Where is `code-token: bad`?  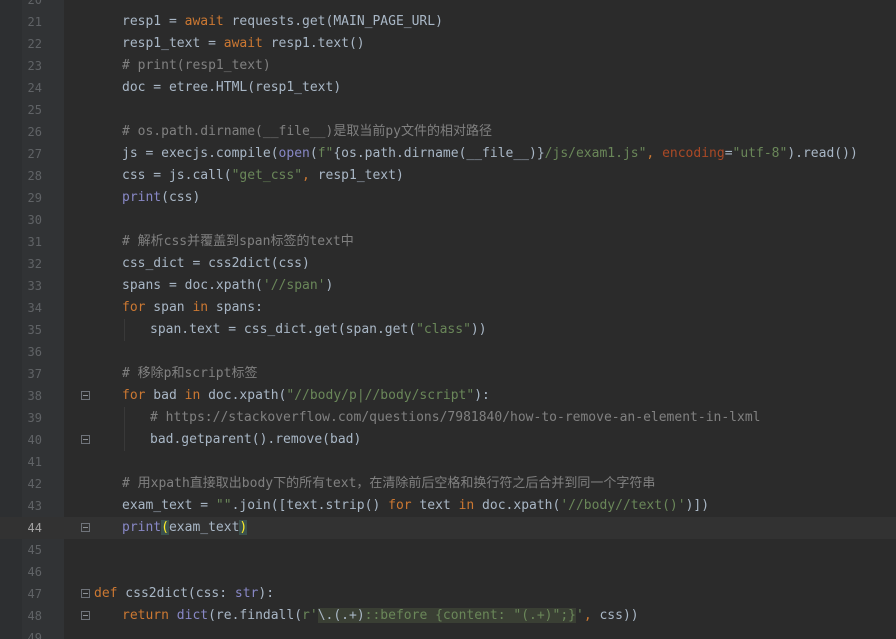 code-token: bad is located at coordinates (165, 395).